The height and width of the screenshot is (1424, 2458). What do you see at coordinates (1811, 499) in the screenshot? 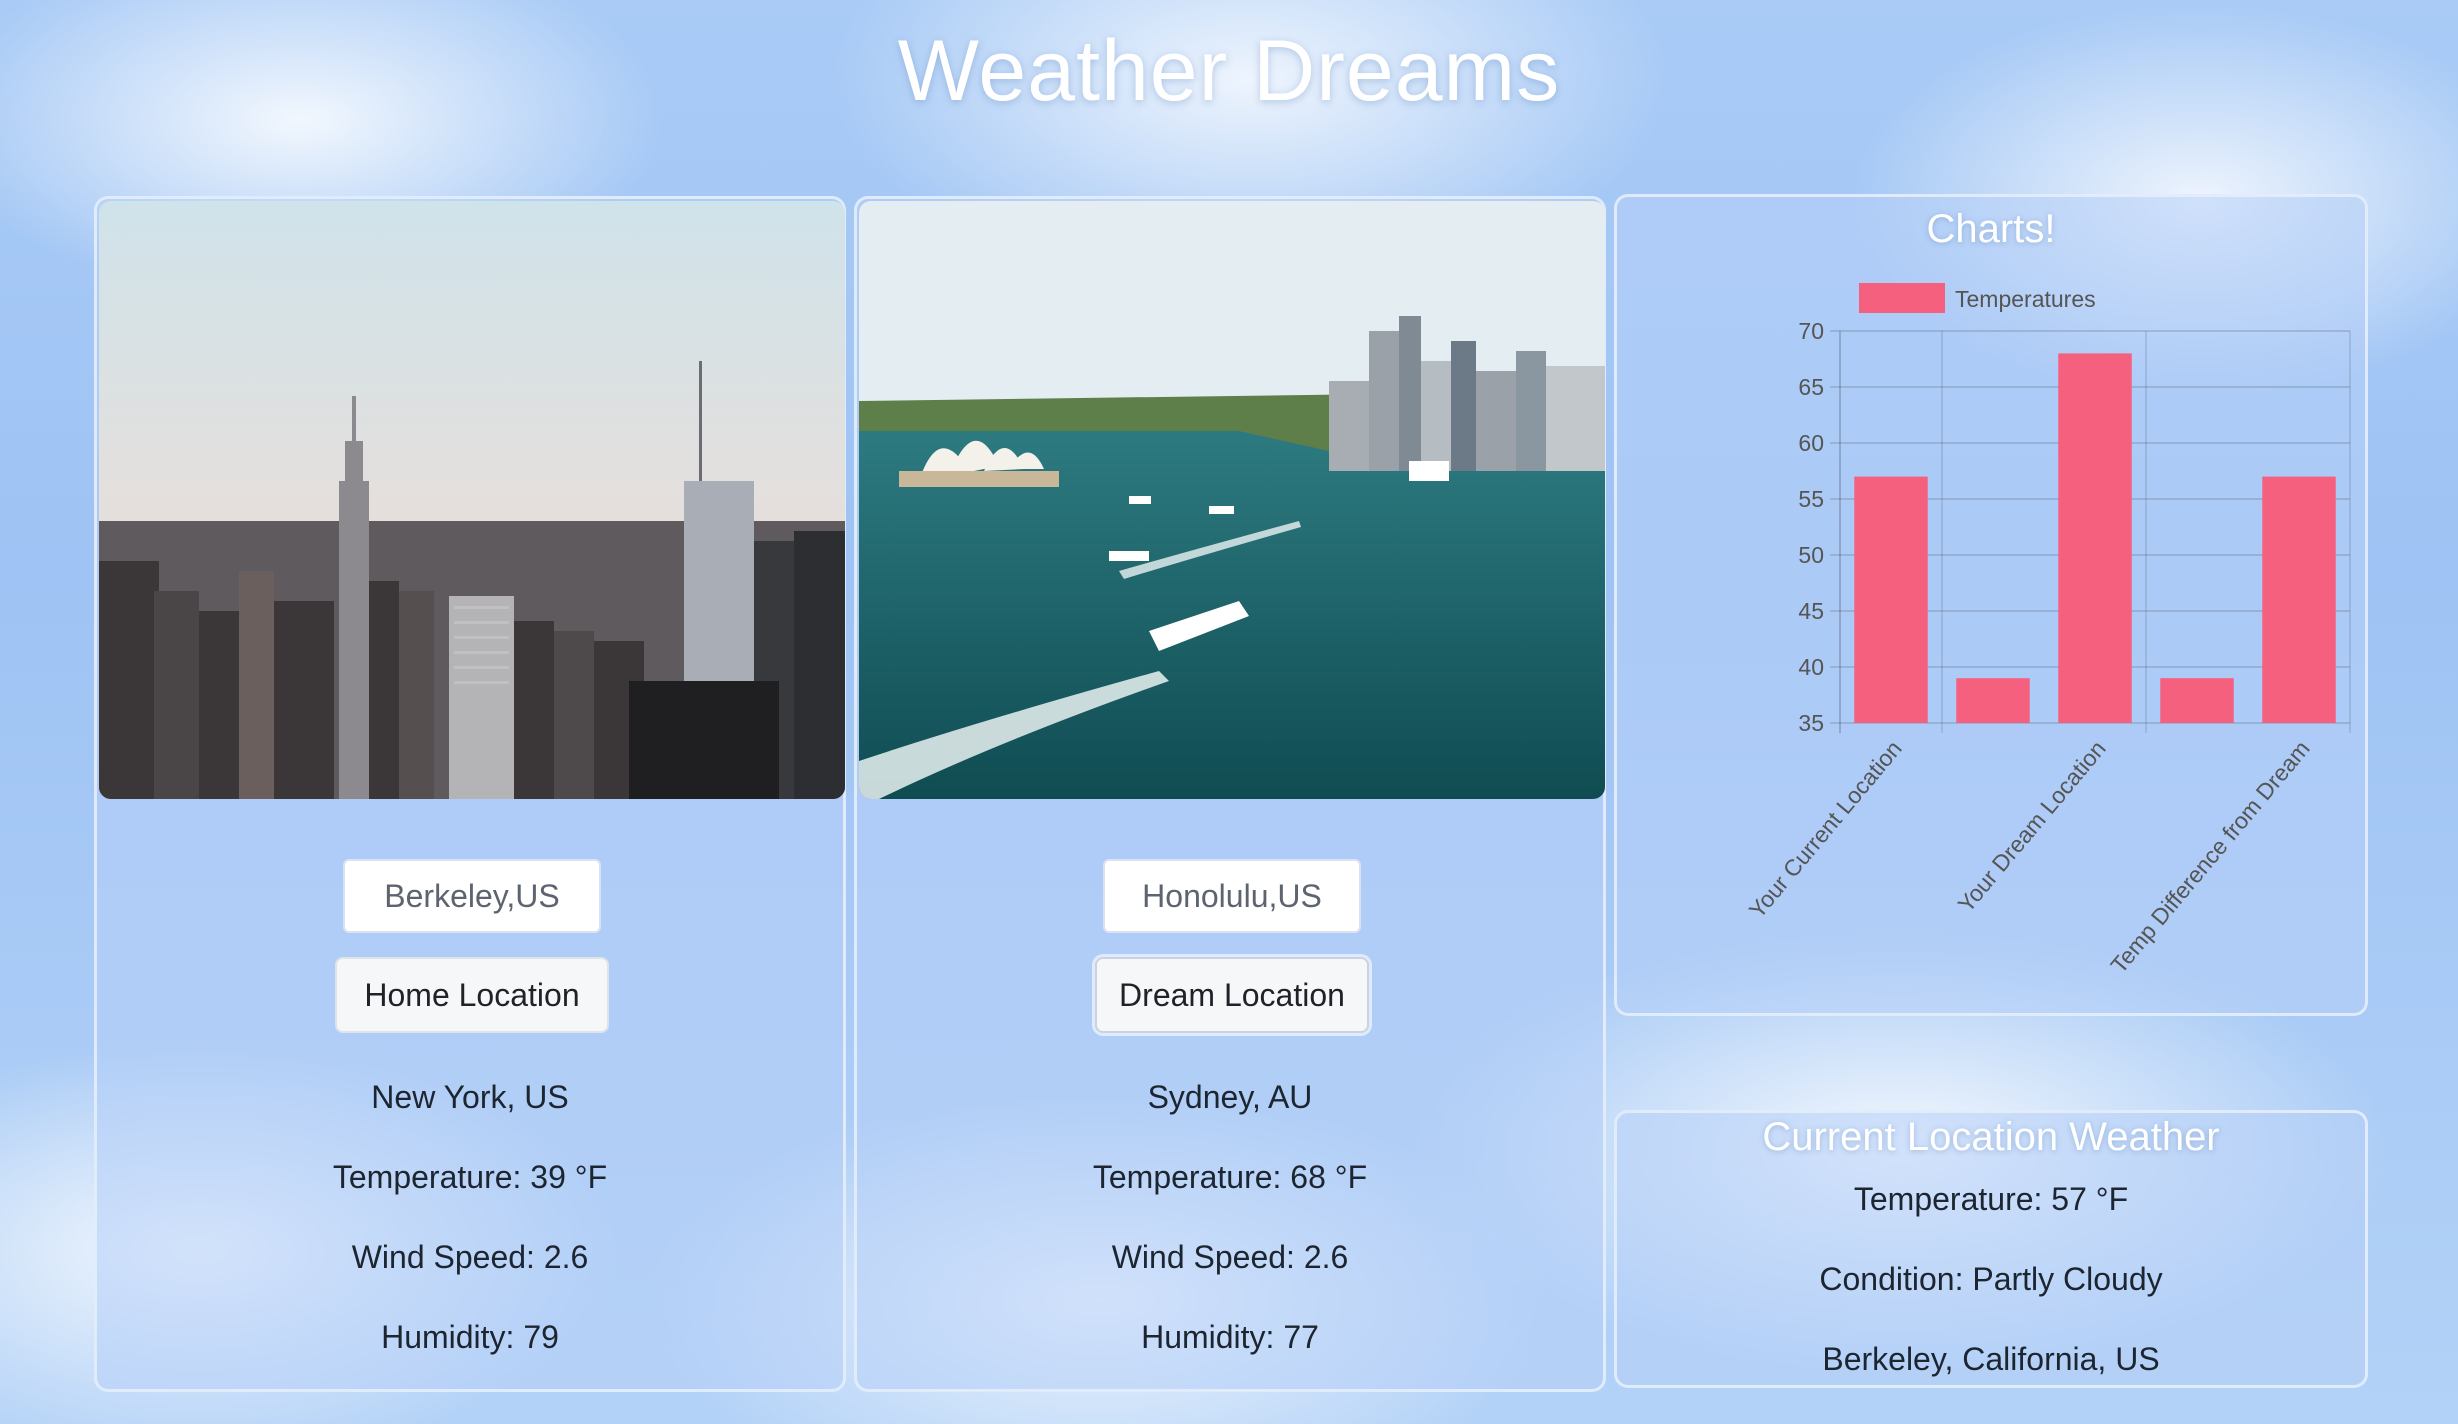
I see `y-tick-label: 55` at bounding box center [1811, 499].